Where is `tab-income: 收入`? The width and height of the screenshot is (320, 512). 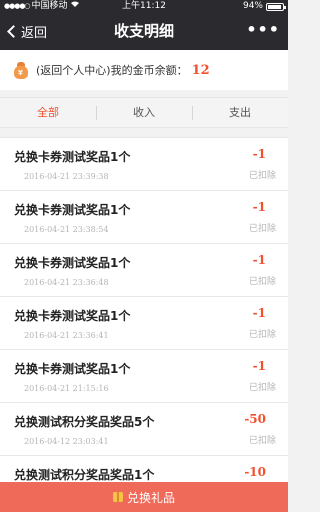 tab-income: 收入 is located at coordinates (144, 112).